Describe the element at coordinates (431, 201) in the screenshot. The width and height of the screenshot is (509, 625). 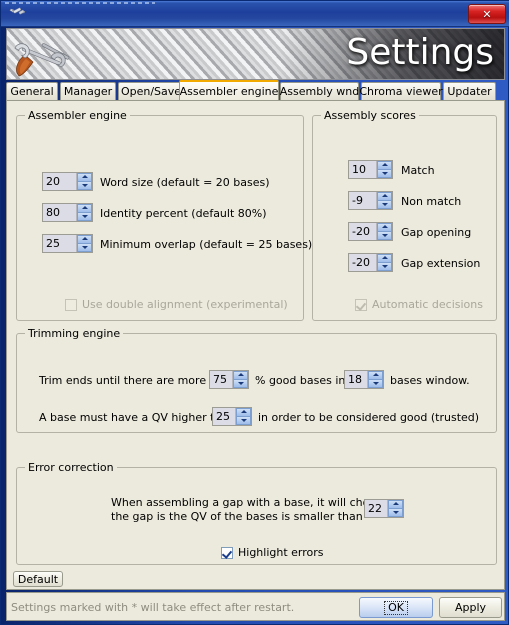
I see `non-match-score-label: Non match` at that location.